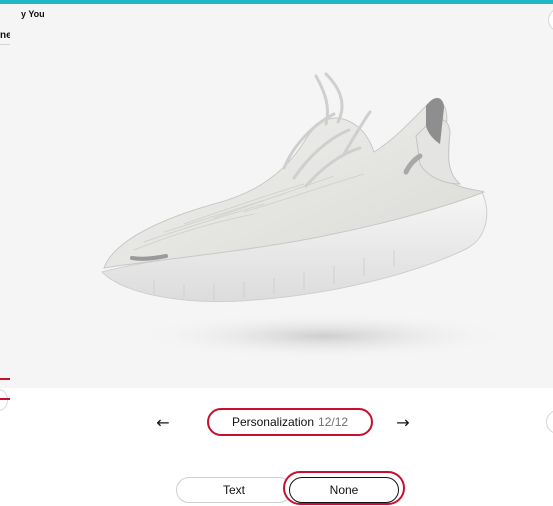 This screenshot has width=553, height=506. Describe the element at coordinates (273, 422) in the screenshot. I see `section-label: Personalization` at that location.